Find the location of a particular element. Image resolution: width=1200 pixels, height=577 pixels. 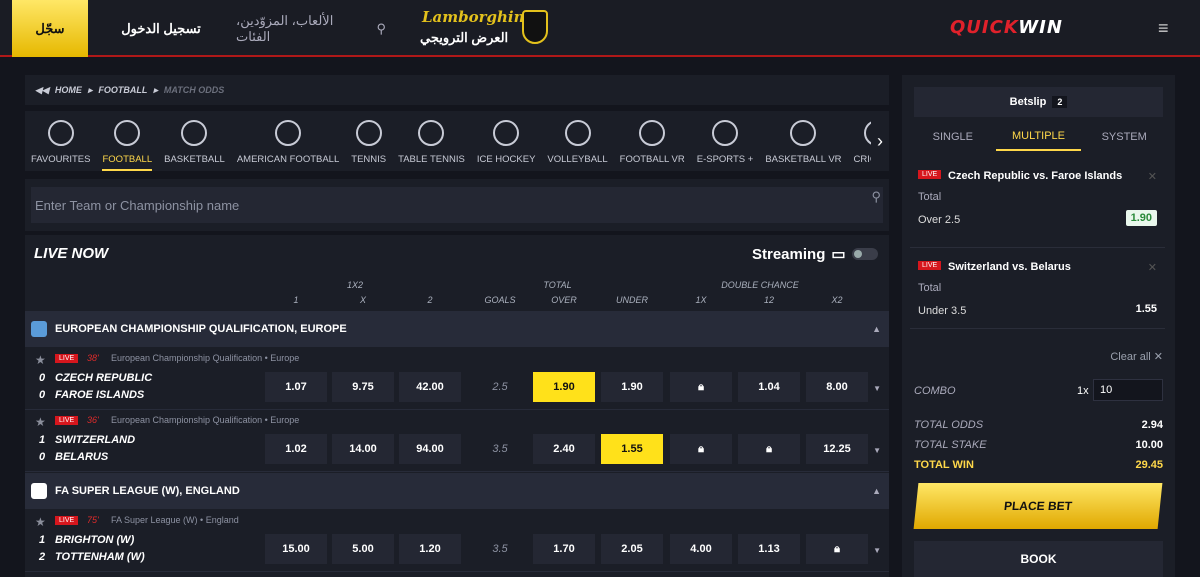

sport-tab: BASKETBALL VR is located at coordinates (803, 141).